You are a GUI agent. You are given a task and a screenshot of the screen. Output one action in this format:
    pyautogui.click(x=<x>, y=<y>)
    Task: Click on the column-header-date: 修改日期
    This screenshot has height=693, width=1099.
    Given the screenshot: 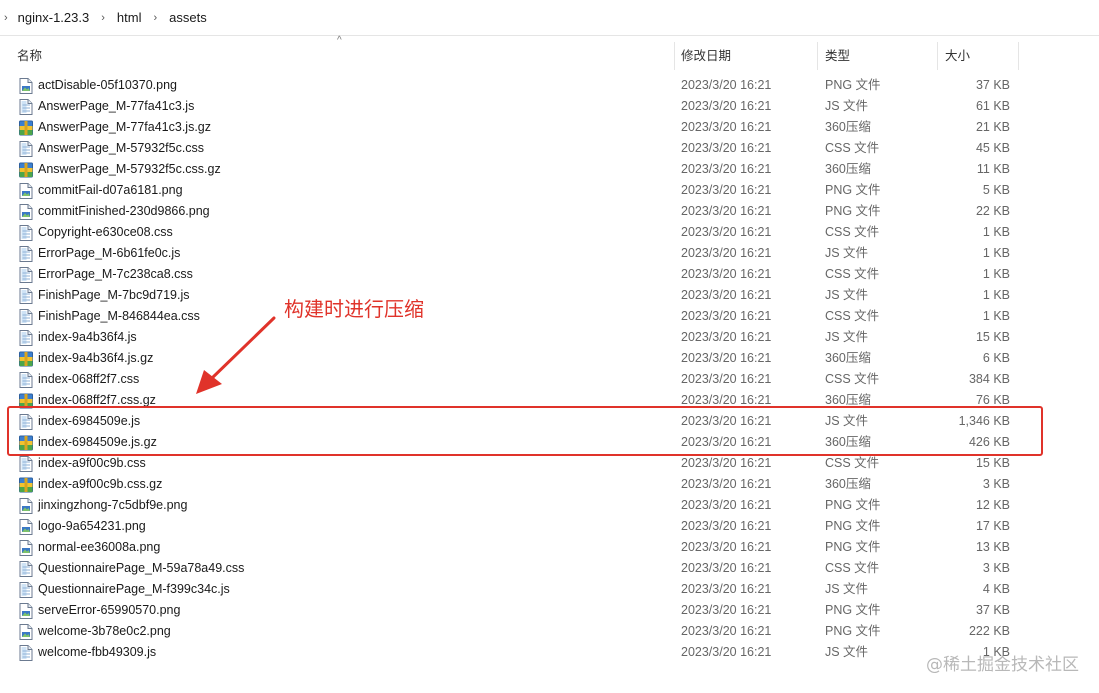 What is the action you would take?
    pyautogui.click(x=746, y=56)
    